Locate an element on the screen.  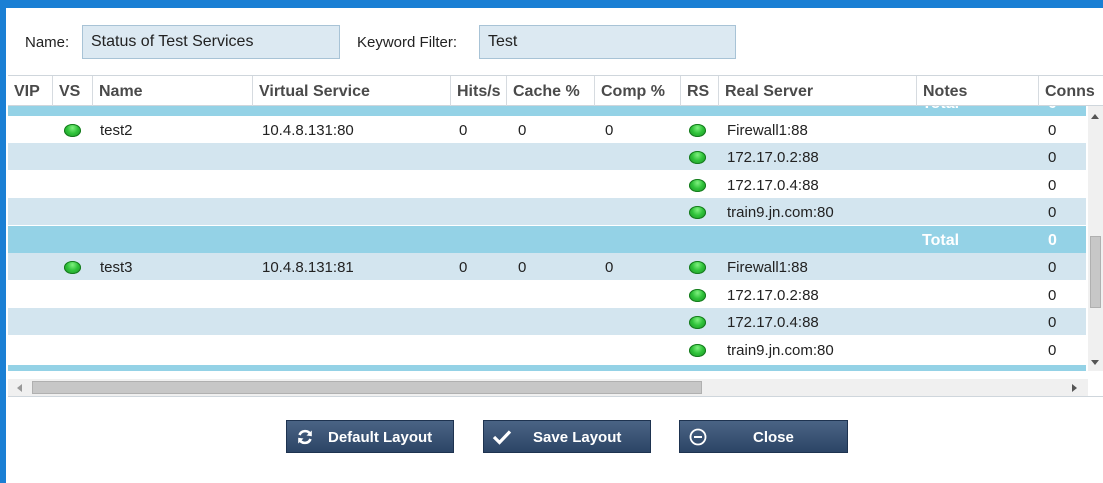
refresh-icon is located at coordinates (305, 437).